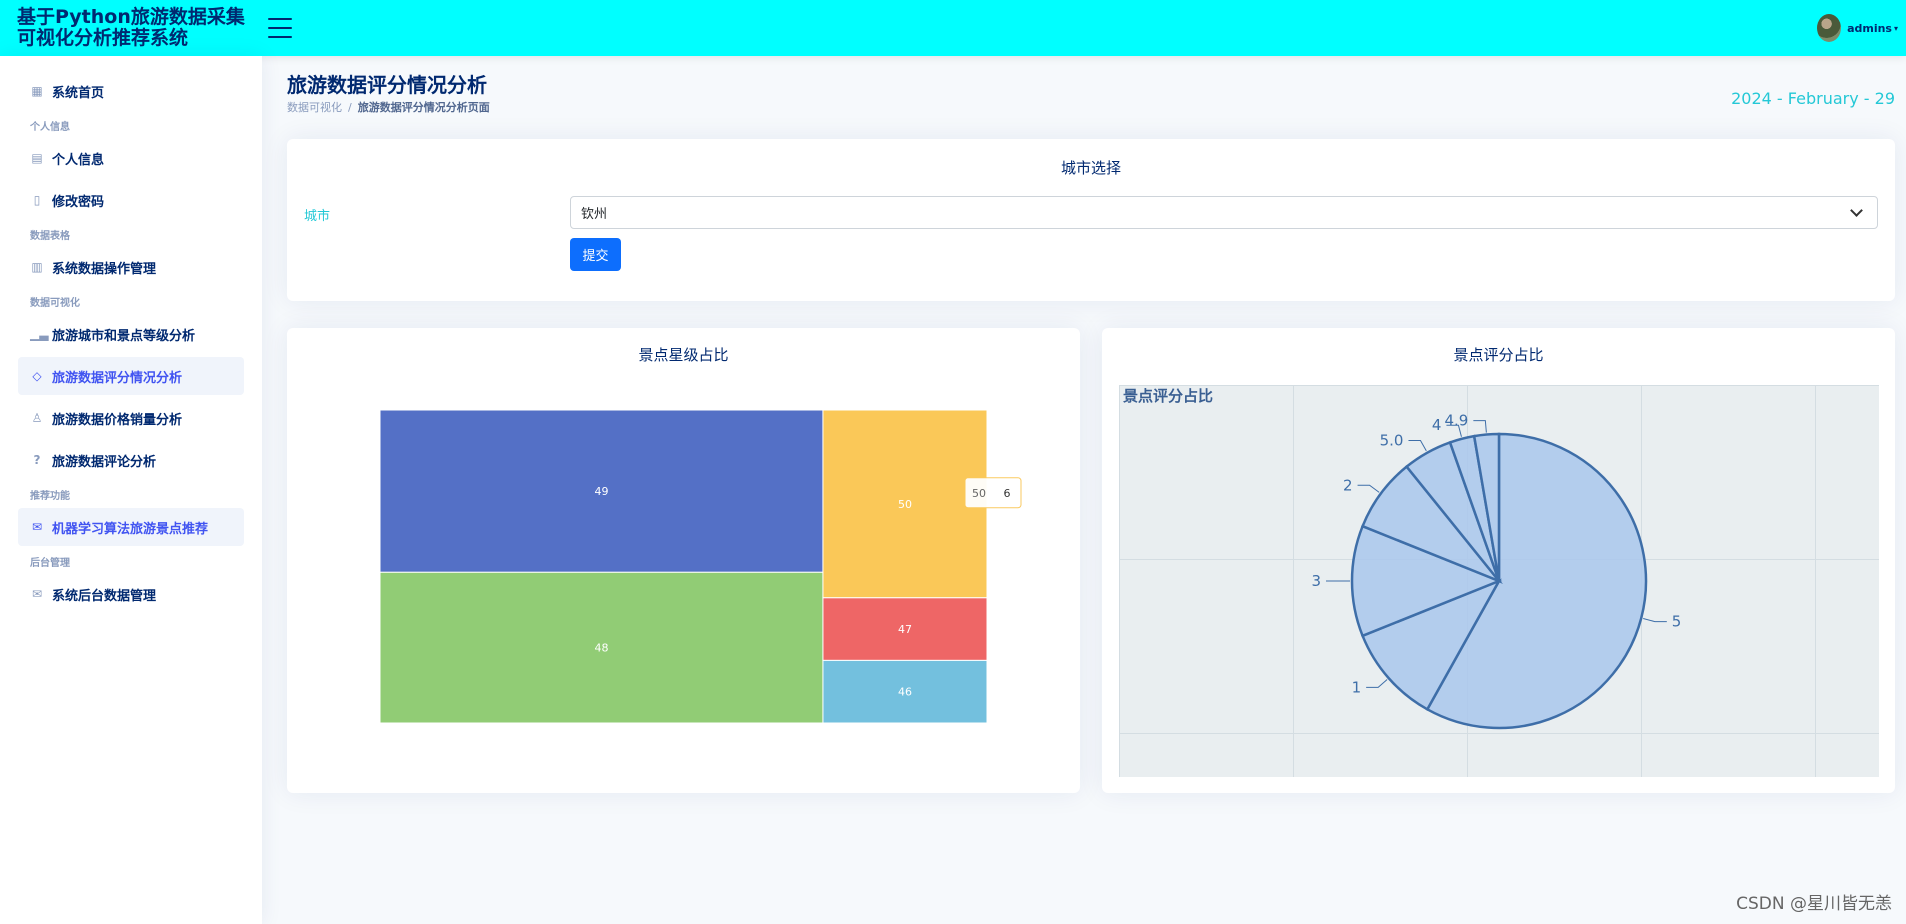  What do you see at coordinates (37, 91) in the screenshot?
I see `grid-icon: ▦` at bounding box center [37, 91].